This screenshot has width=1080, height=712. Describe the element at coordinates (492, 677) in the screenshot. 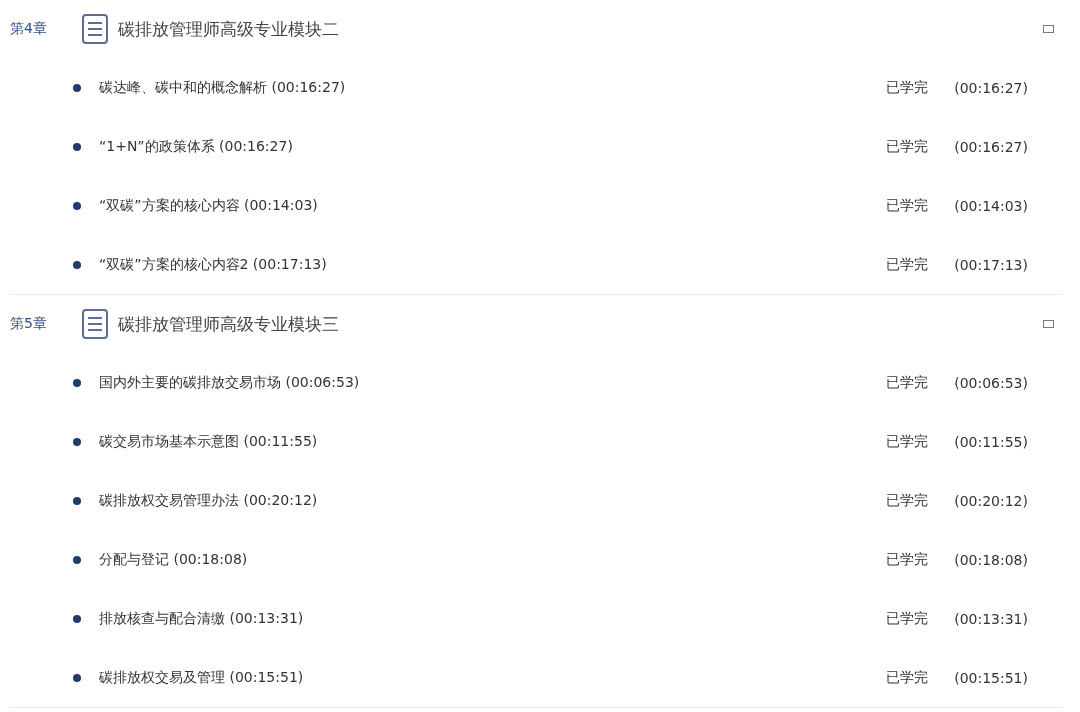

I see `lesson-title: 碳排放权交易及管理 (00:15:51)` at that location.